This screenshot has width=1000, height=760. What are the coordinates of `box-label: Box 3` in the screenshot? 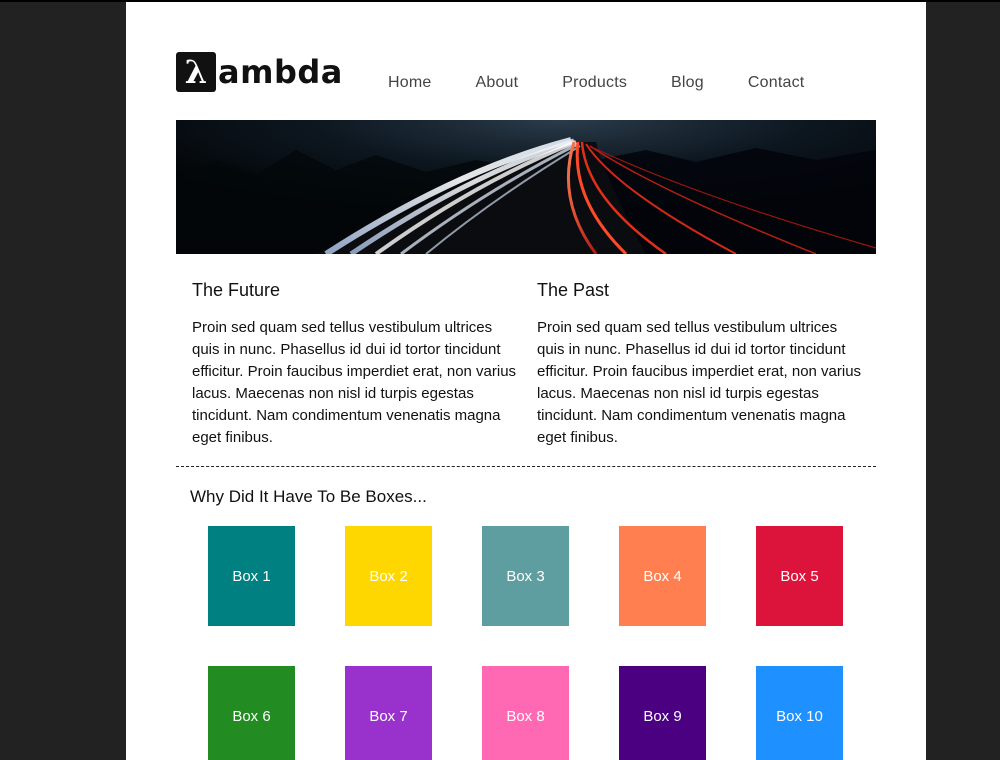 It's located at (525, 576).